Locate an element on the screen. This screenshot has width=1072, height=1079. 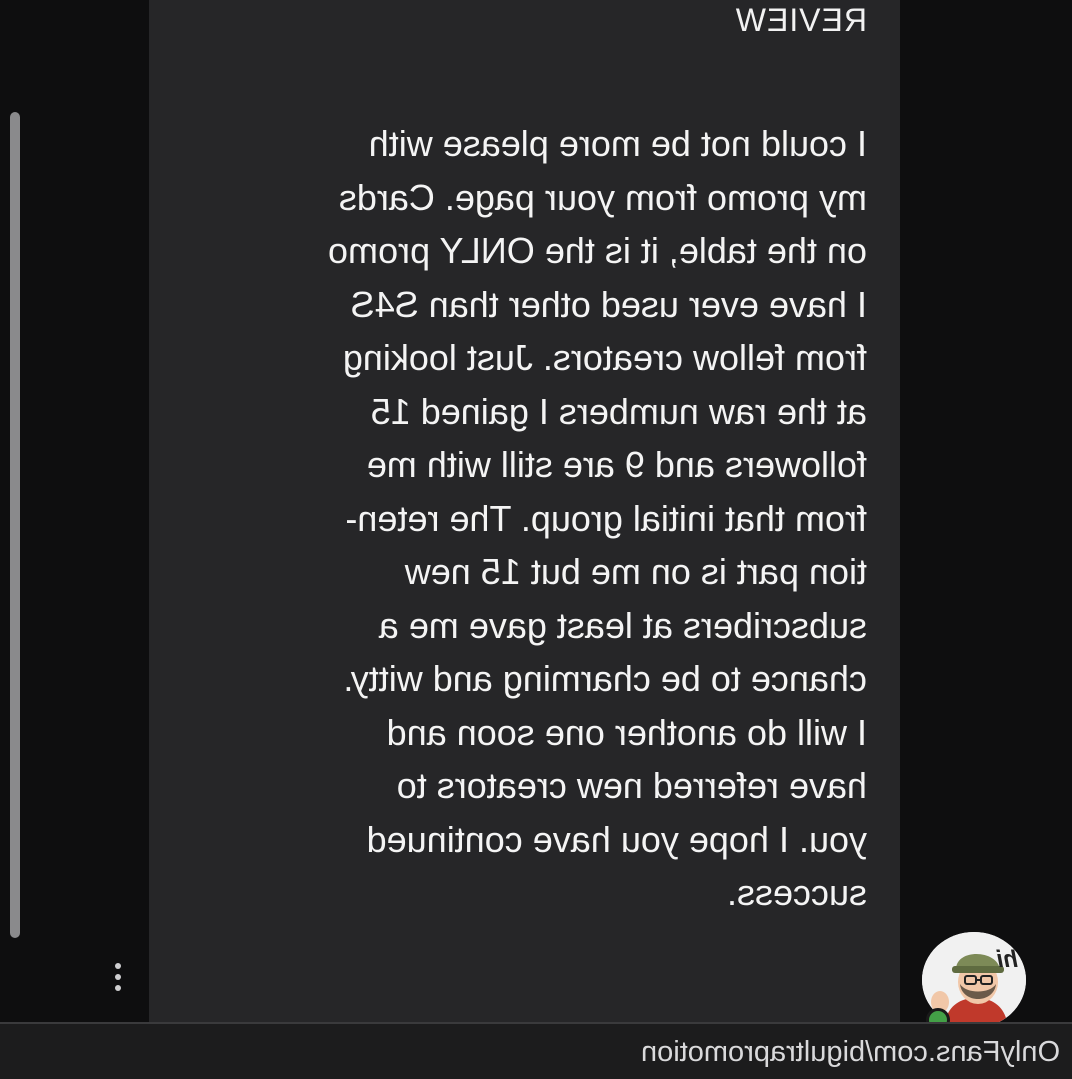
review-line: tion part is on me but 15 new is located at coordinates (635, 571).